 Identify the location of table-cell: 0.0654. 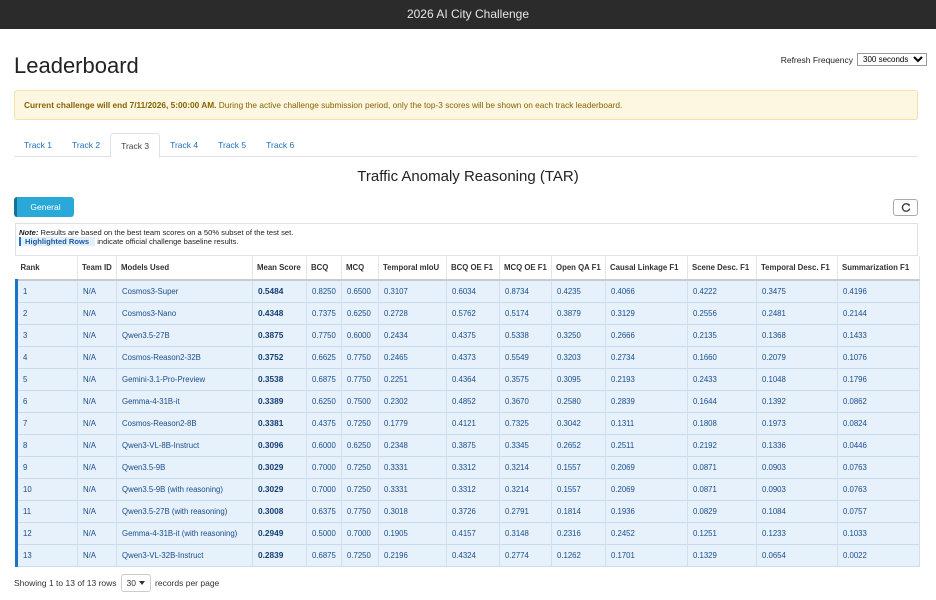
(797, 555).